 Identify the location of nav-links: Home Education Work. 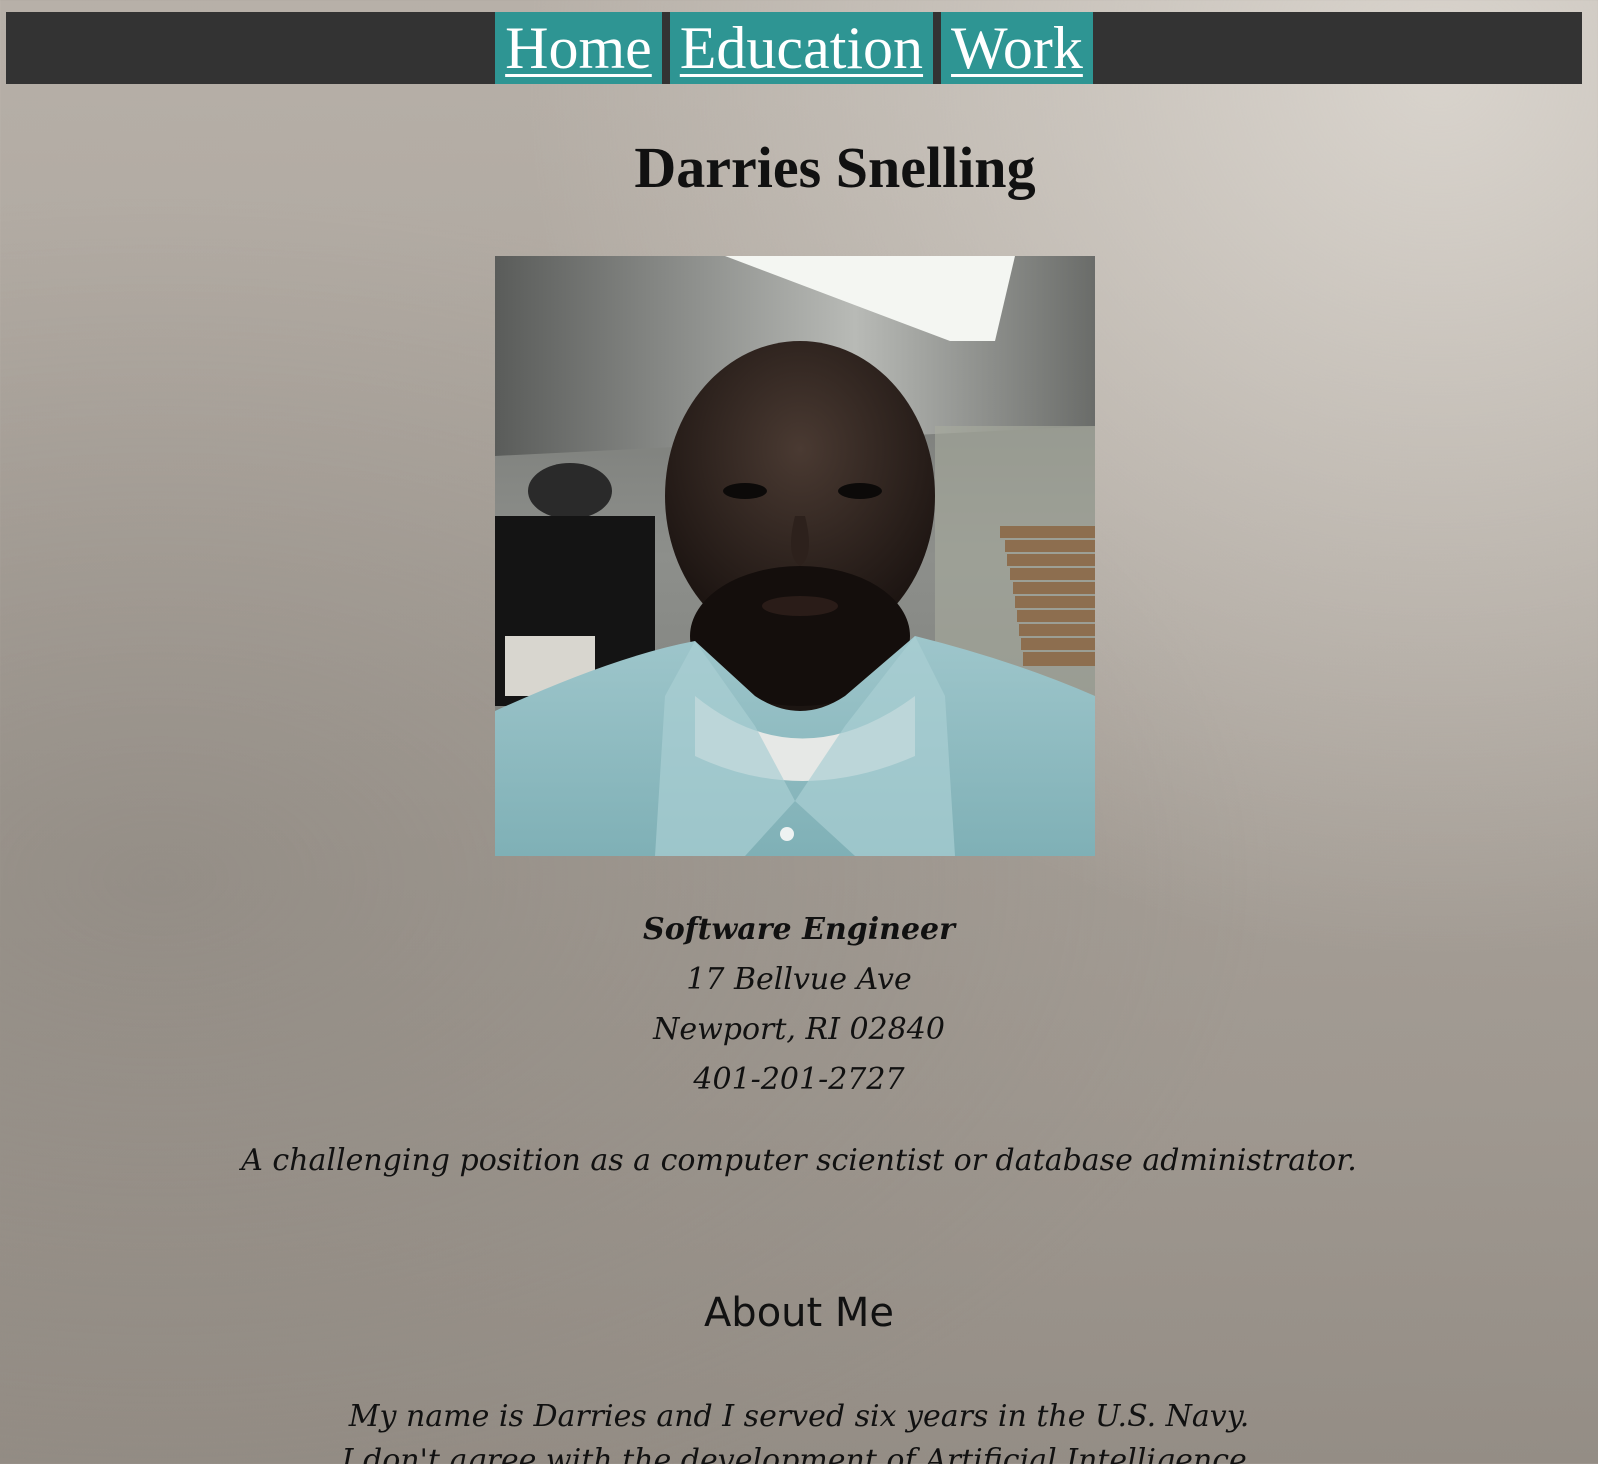
(794, 48).